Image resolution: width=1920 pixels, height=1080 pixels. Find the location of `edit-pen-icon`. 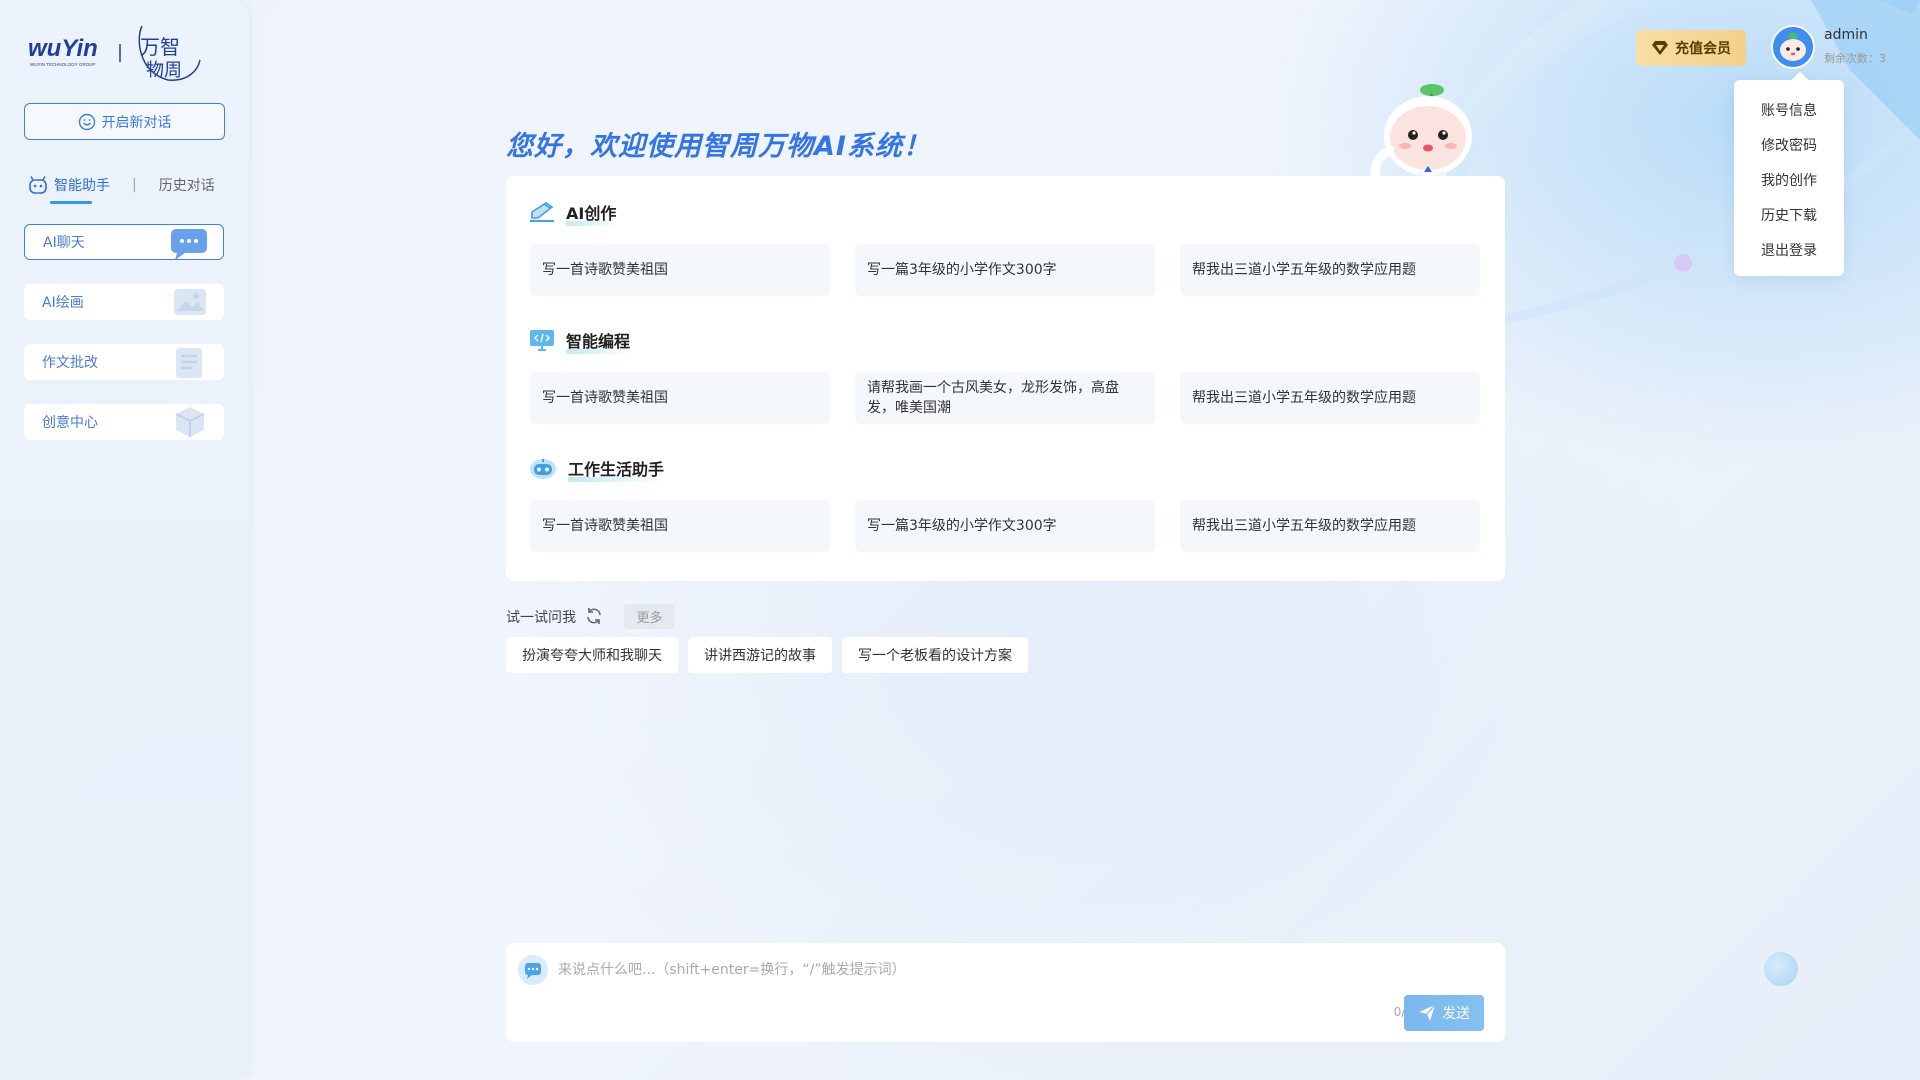

edit-pen-icon is located at coordinates (542, 212).